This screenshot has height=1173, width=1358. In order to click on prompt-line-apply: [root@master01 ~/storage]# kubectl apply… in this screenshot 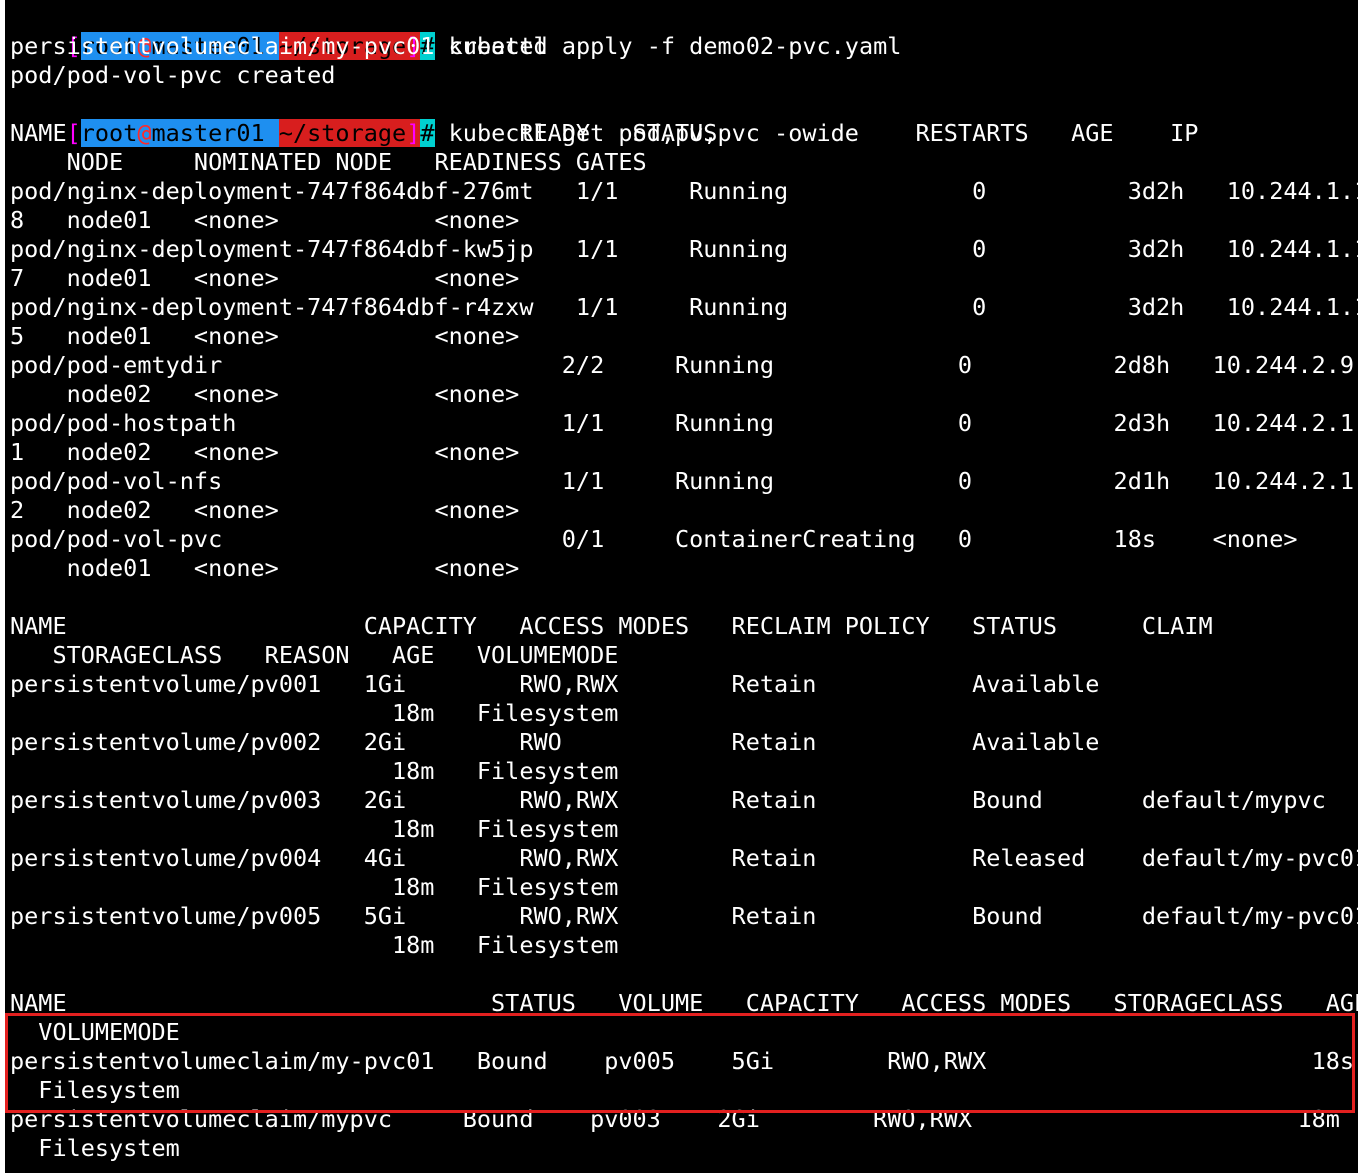, I will do `click(455, 31)`.